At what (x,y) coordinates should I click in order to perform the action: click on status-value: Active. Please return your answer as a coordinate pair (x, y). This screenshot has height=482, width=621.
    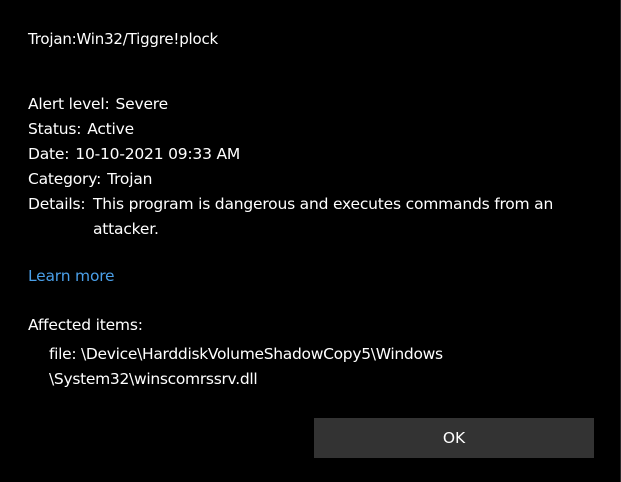
    Looking at the image, I should click on (110, 129).